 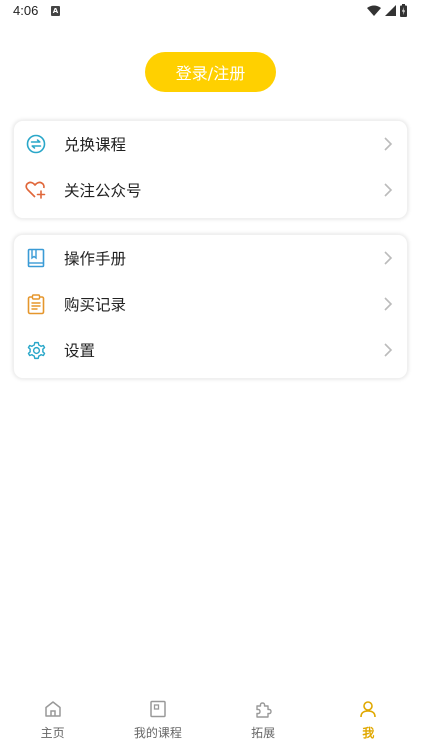 I want to click on menu-item-label: 购买记录, so click(x=95, y=305).